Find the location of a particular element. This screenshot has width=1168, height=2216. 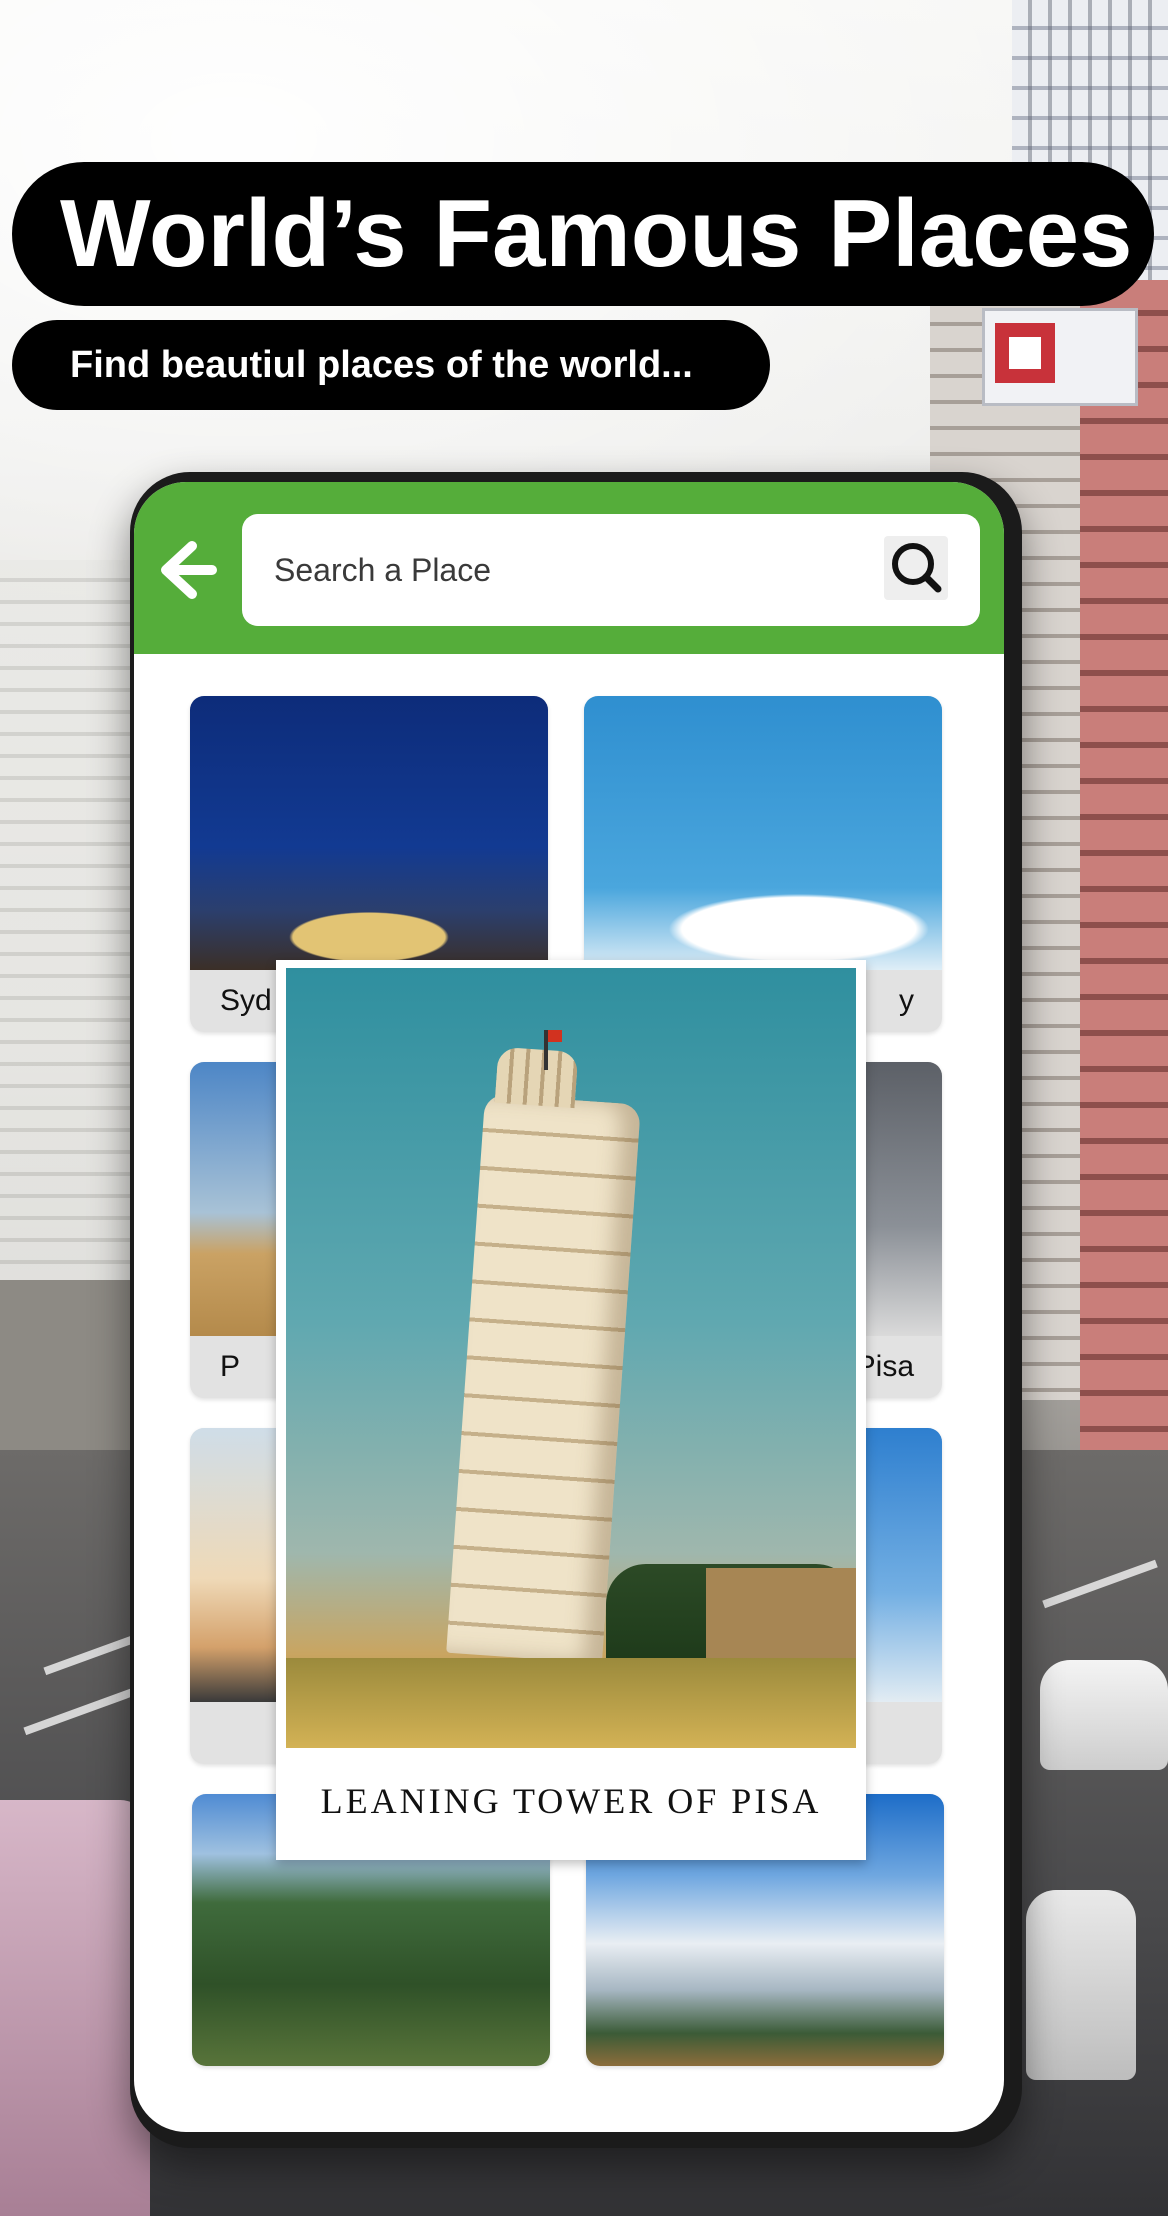

search-button is located at coordinates (916, 568).